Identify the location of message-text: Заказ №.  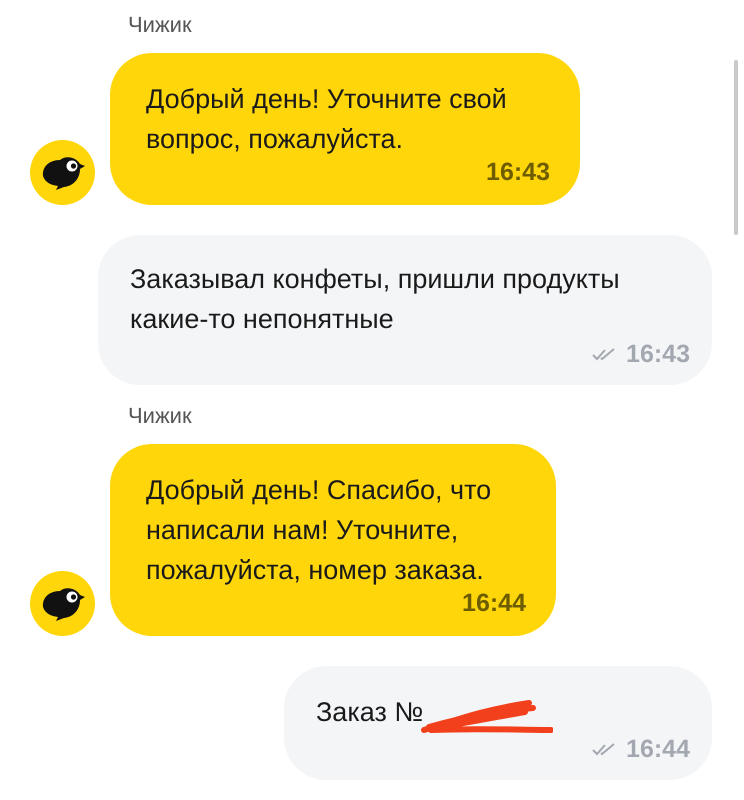
(370, 712).